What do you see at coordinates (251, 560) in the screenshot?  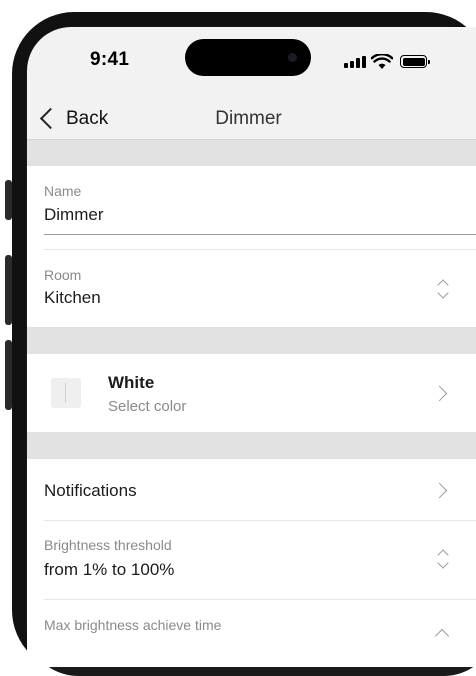 I see `brightness-threshold-row: Brightness threshold from 1% to 100%` at bounding box center [251, 560].